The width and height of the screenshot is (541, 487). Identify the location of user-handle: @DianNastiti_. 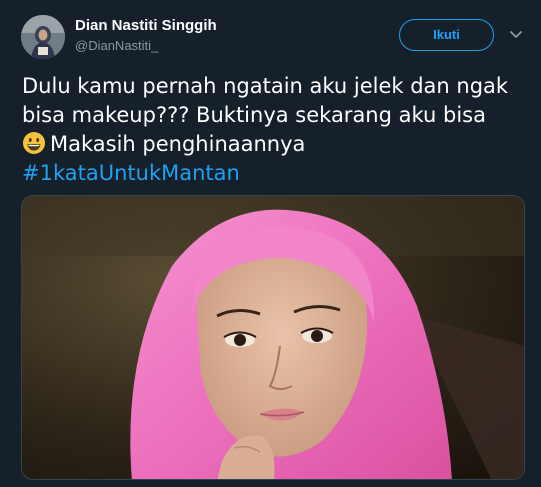
(116, 45).